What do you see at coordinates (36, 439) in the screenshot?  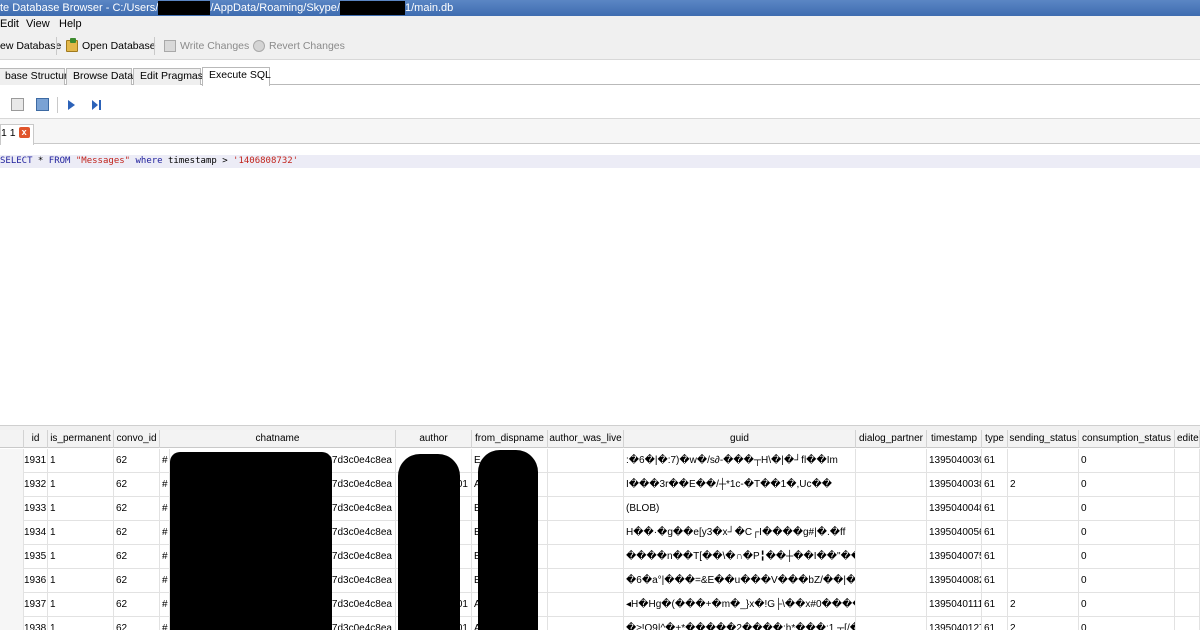 I see `column-header: id` at bounding box center [36, 439].